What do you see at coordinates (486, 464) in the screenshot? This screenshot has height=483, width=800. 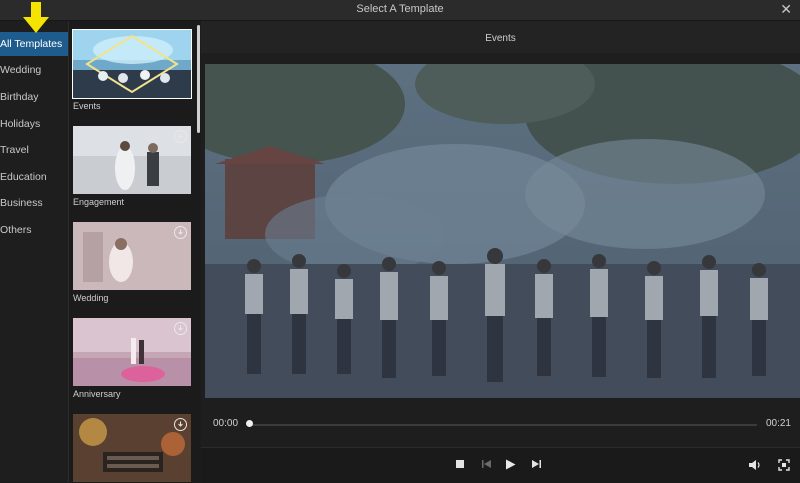 I see `previous-frame-icon` at bounding box center [486, 464].